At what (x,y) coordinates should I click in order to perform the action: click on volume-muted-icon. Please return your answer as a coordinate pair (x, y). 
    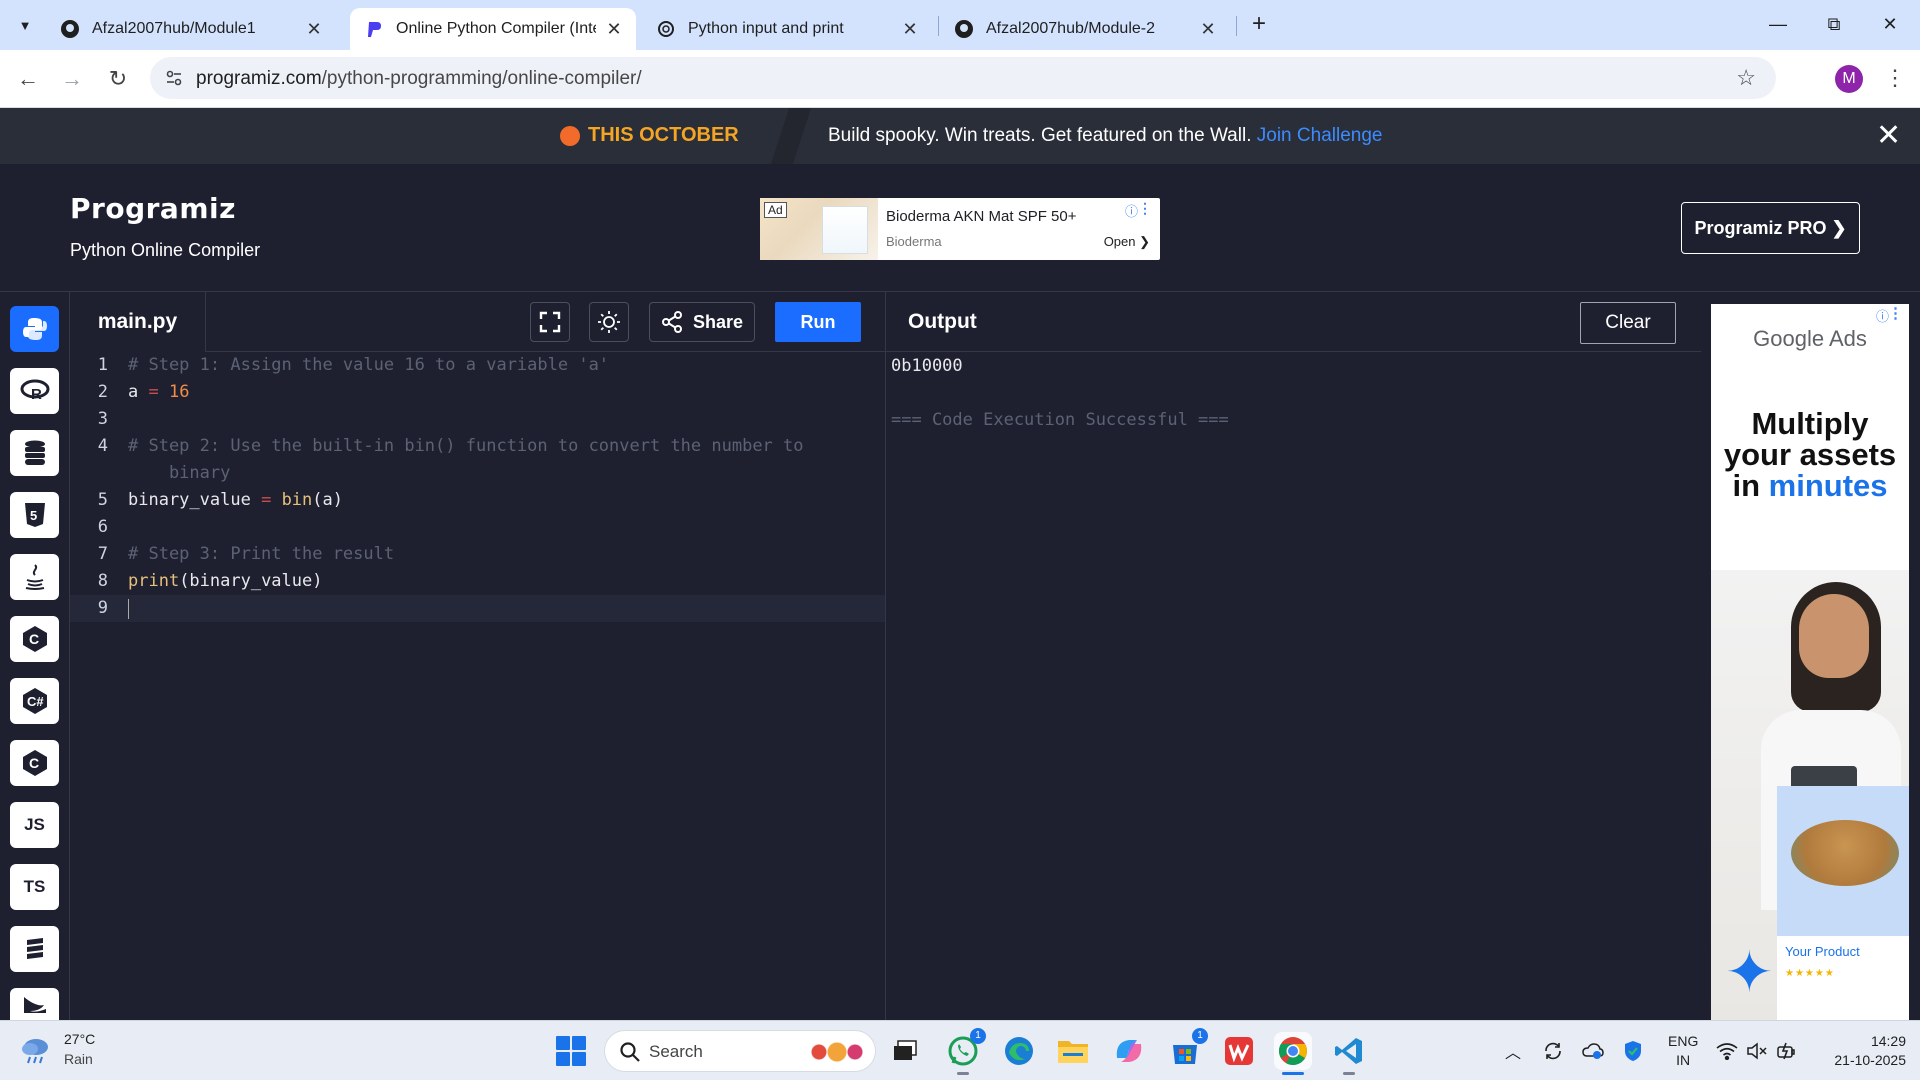
    Looking at the image, I should click on (1757, 1051).